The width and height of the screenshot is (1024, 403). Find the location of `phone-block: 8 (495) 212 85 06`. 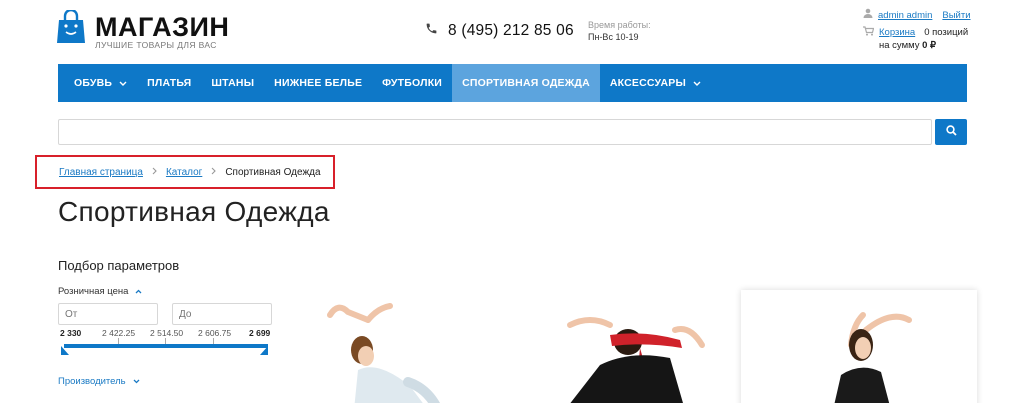

phone-block: 8 (495) 212 85 06 is located at coordinates (499, 31).